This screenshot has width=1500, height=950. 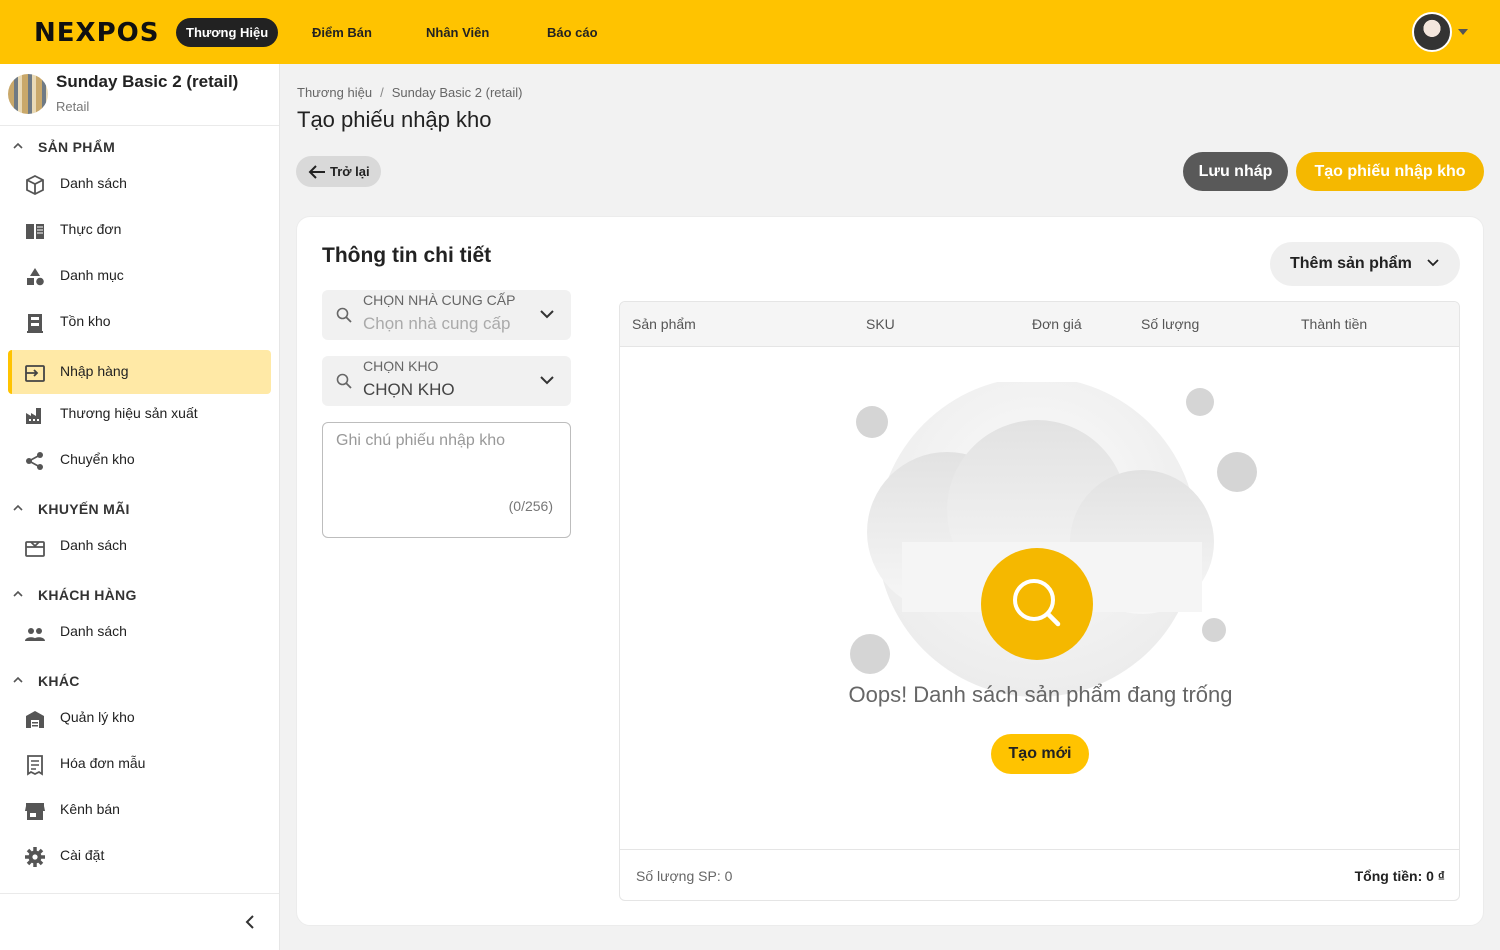 What do you see at coordinates (139, 718) in the screenshot?
I see `sidebar-item-quan-ly-kho: Quản lý kho` at bounding box center [139, 718].